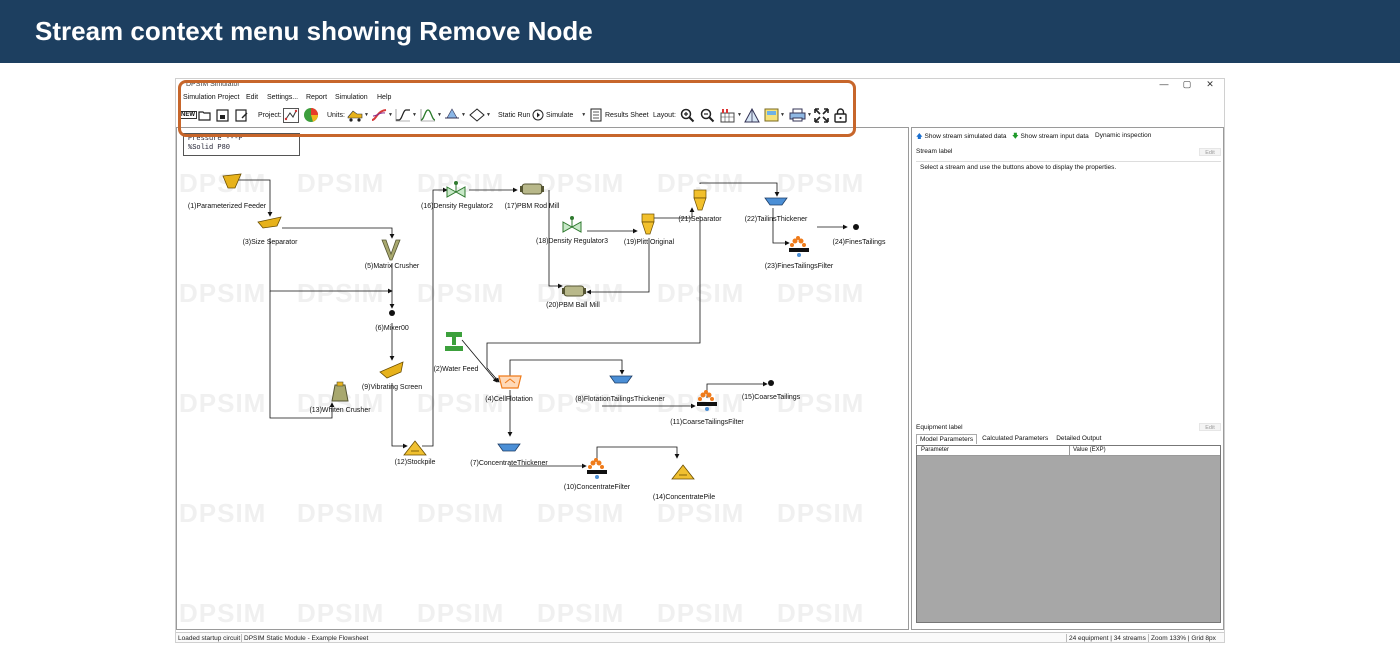 This screenshot has width=1400, height=650. I want to click on parameter-grid: Parameter Value (EXP), so click(1068, 534).